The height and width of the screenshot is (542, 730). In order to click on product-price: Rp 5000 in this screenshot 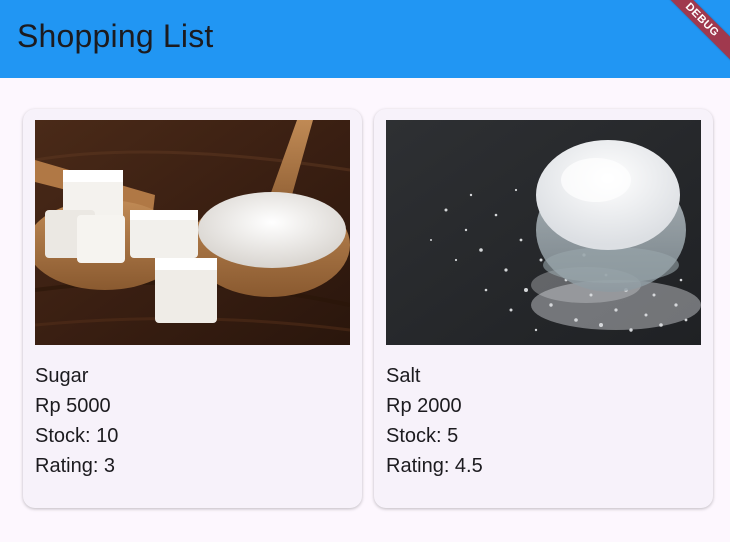, I will do `click(73, 406)`.